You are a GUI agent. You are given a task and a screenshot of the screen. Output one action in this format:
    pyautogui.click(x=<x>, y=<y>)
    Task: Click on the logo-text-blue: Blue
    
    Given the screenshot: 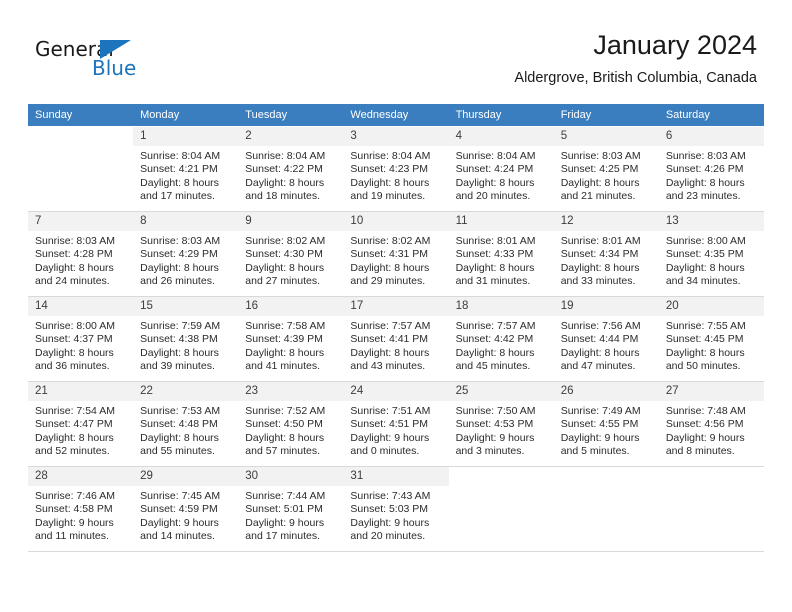 What is the action you would take?
    pyautogui.click(x=114, y=68)
    